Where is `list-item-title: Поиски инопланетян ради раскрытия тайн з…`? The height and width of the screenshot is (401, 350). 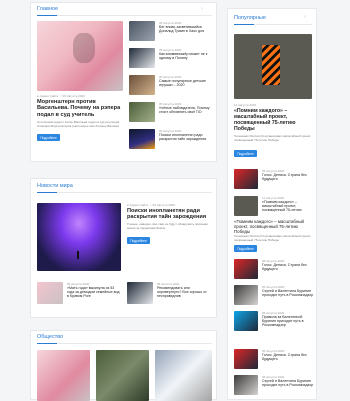 list-item-title: Поиски инопланетян ради раскрытия тайн з… is located at coordinates (186, 137).